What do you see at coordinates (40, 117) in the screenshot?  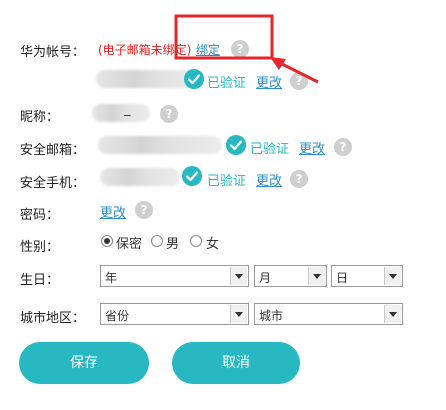 I see `nickname-label: 昵称：` at bounding box center [40, 117].